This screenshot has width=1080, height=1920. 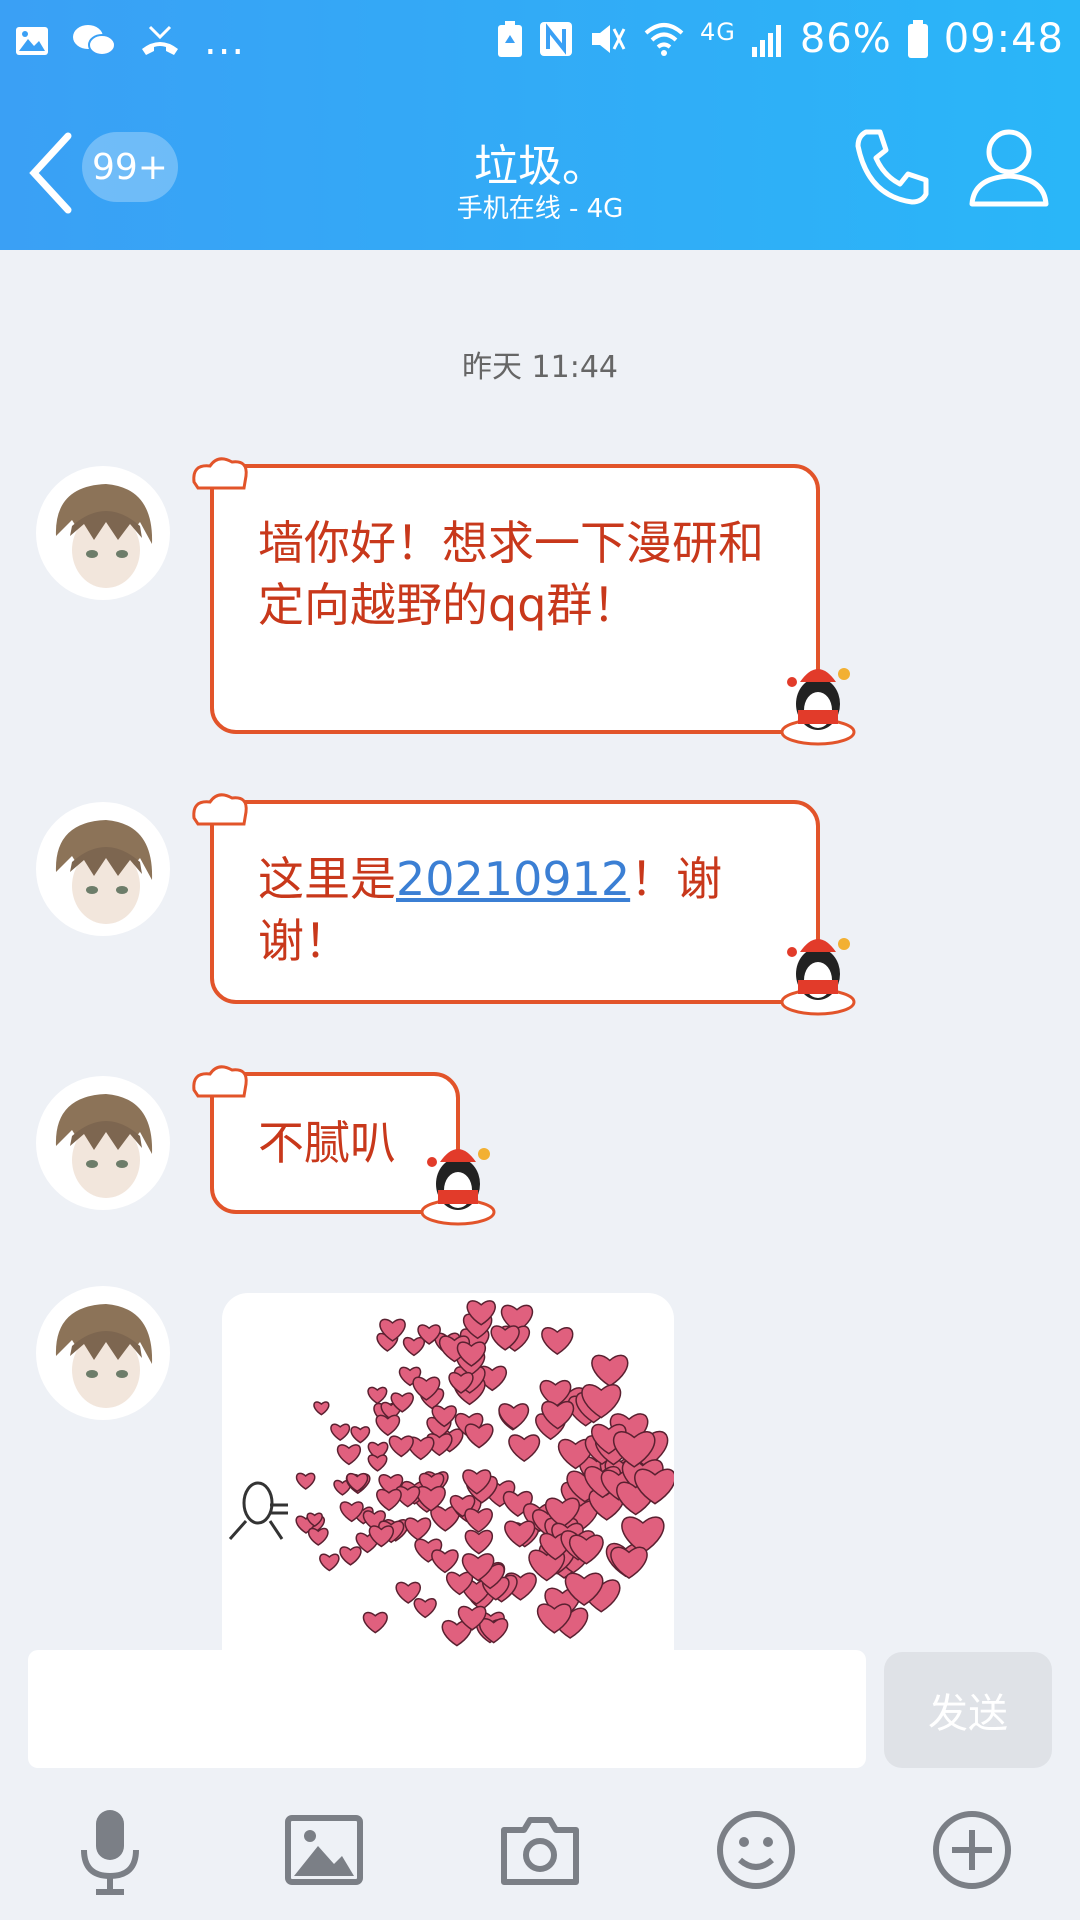 What do you see at coordinates (258, 1510) in the screenshot?
I see `stick-figure` at bounding box center [258, 1510].